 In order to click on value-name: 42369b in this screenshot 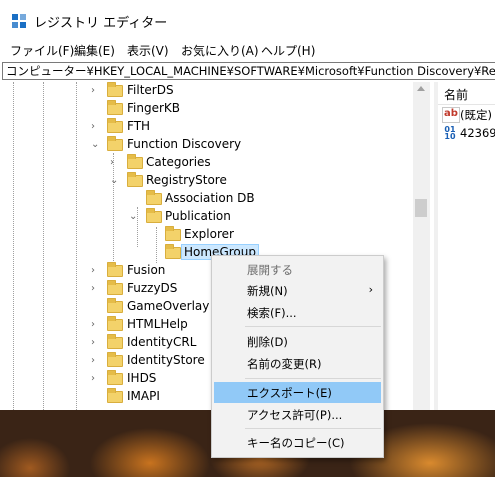, I will do `click(477, 133)`.